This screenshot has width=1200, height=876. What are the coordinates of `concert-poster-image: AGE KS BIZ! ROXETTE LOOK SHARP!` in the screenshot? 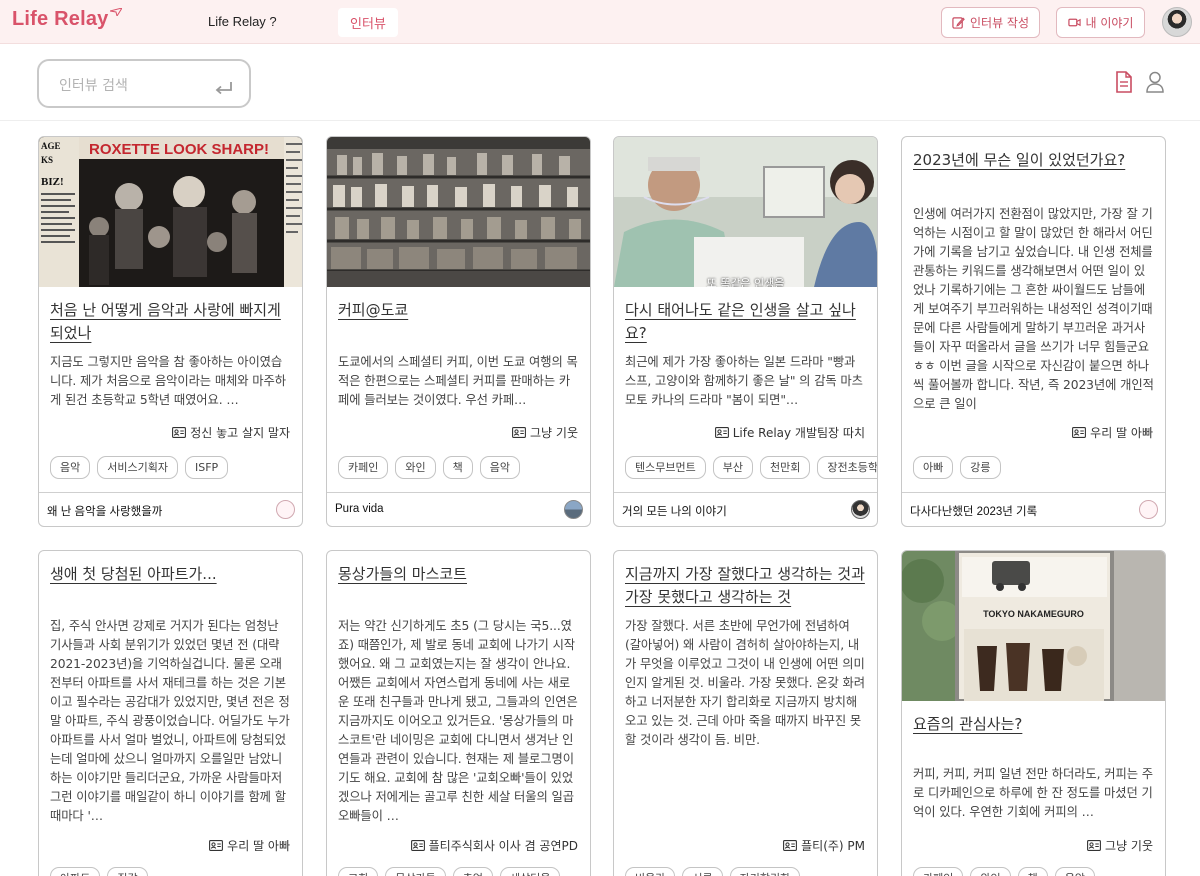 It's located at (170, 212).